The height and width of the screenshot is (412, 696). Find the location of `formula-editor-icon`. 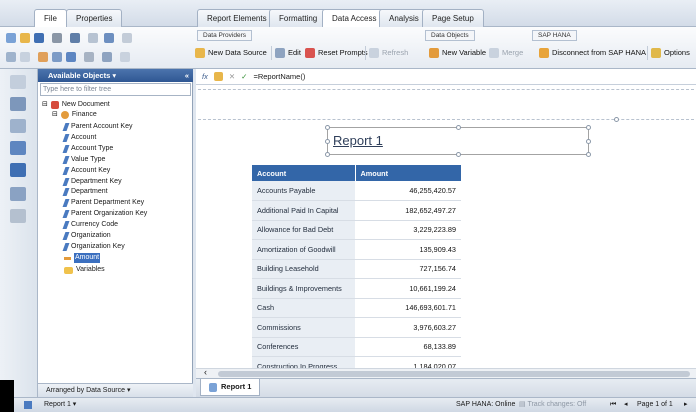

formula-editor-icon is located at coordinates (218, 76).